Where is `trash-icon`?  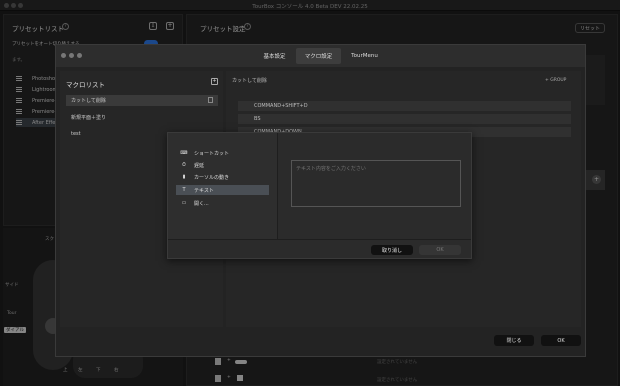 trash-icon is located at coordinates (210, 100).